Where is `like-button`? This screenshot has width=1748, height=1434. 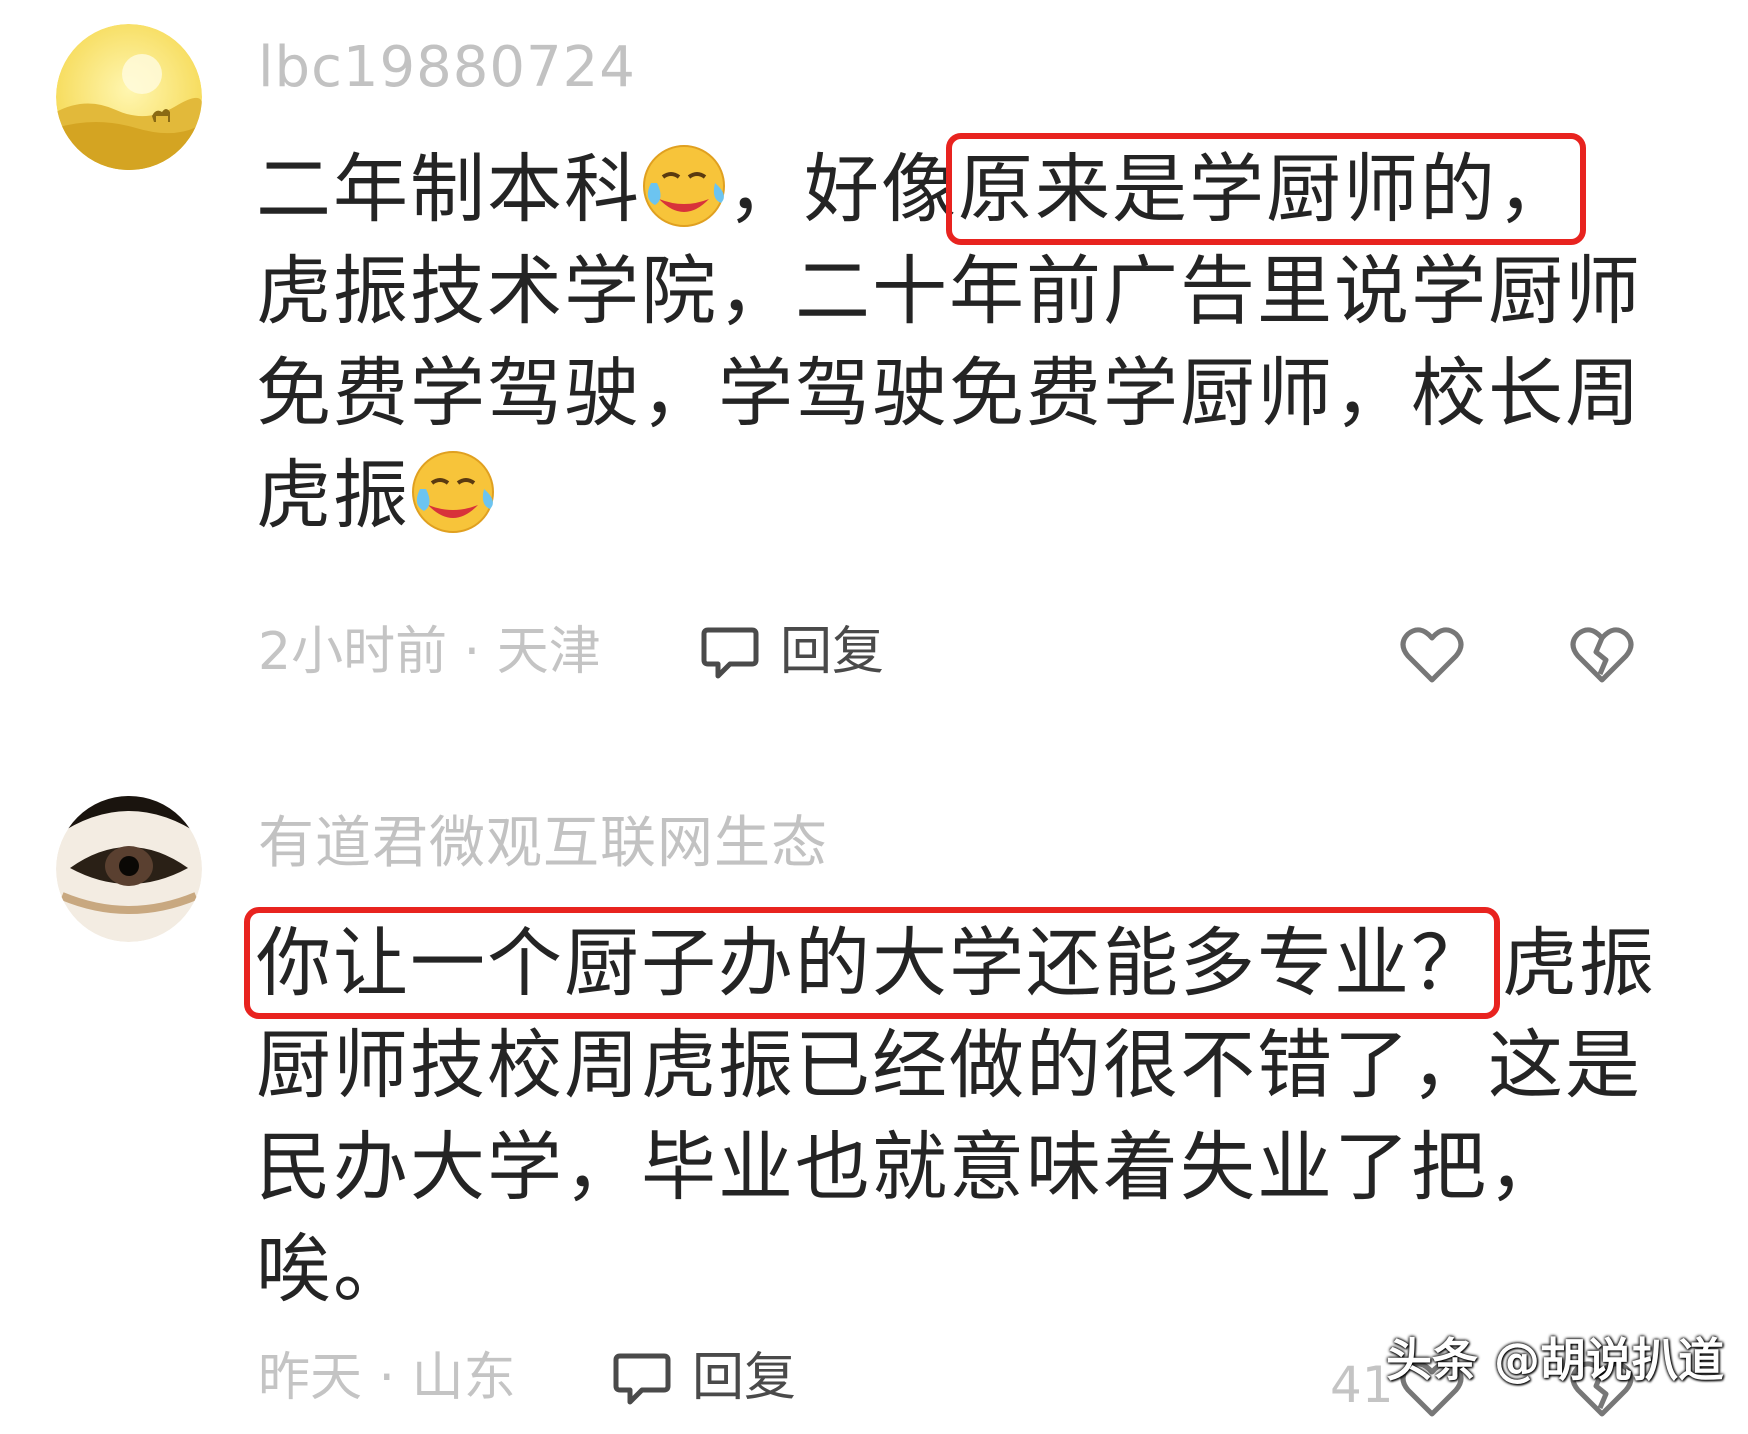
like-button is located at coordinates (1432, 656).